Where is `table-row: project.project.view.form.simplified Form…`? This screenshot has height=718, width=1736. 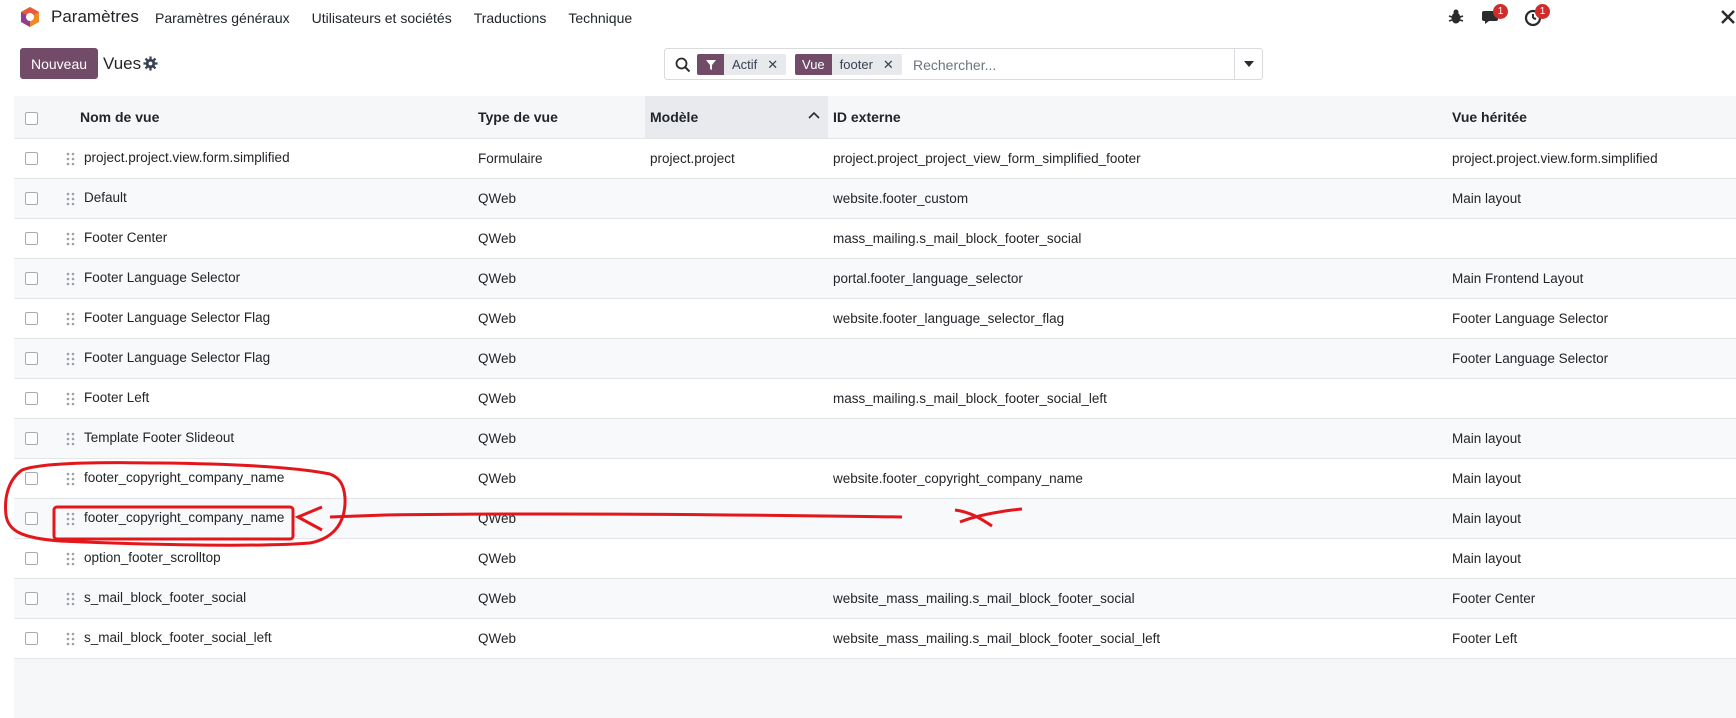 table-row: project.project.view.form.simplified Form… is located at coordinates (875, 158).